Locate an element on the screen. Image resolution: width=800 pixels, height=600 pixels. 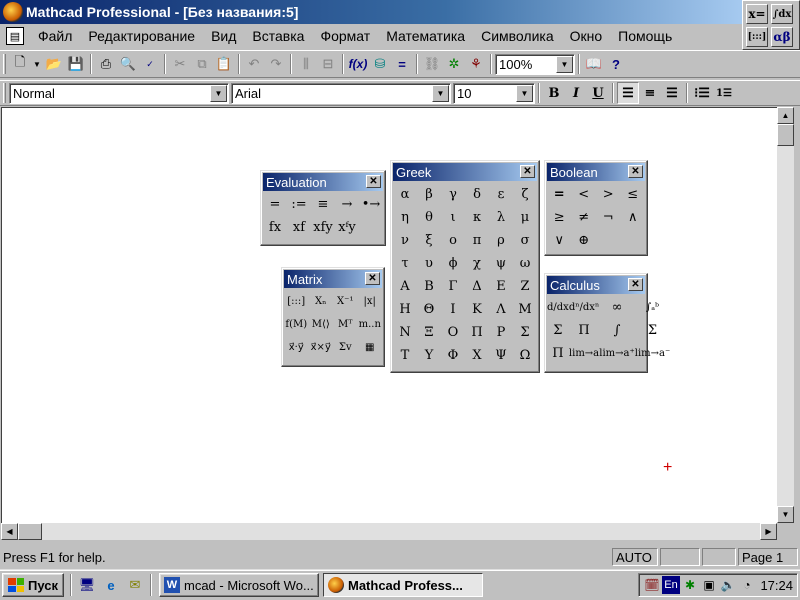
matrix-picture-button: ▦ is located at coordinates (370, 347).